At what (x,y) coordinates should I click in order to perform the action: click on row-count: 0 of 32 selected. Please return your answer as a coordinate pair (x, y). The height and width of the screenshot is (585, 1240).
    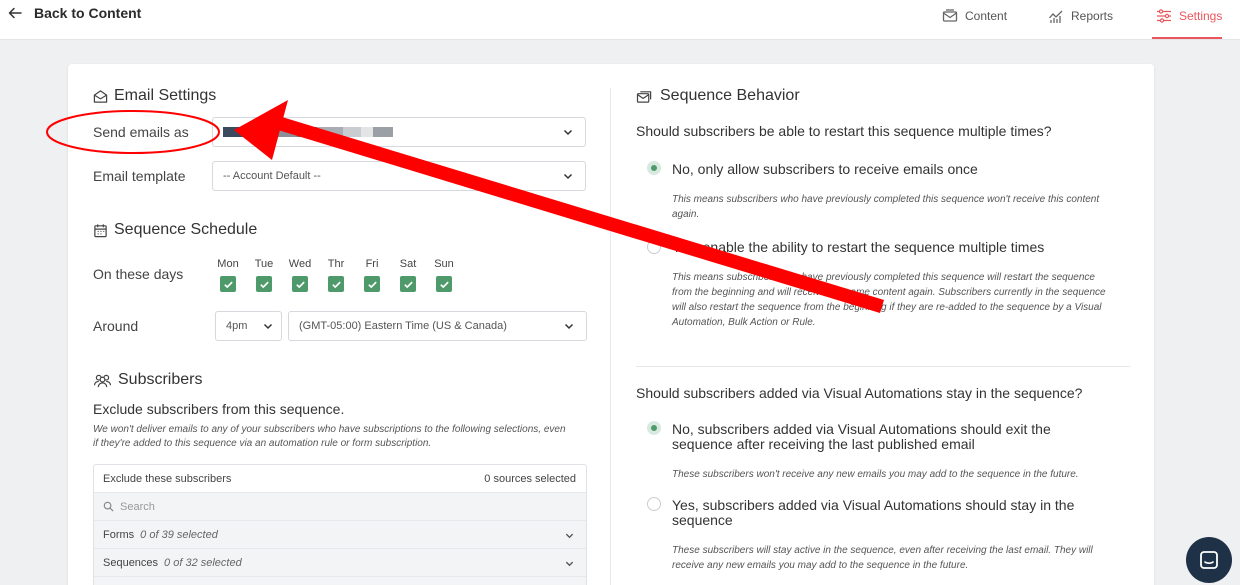
    Looking at the image, I should click on (203, 562).